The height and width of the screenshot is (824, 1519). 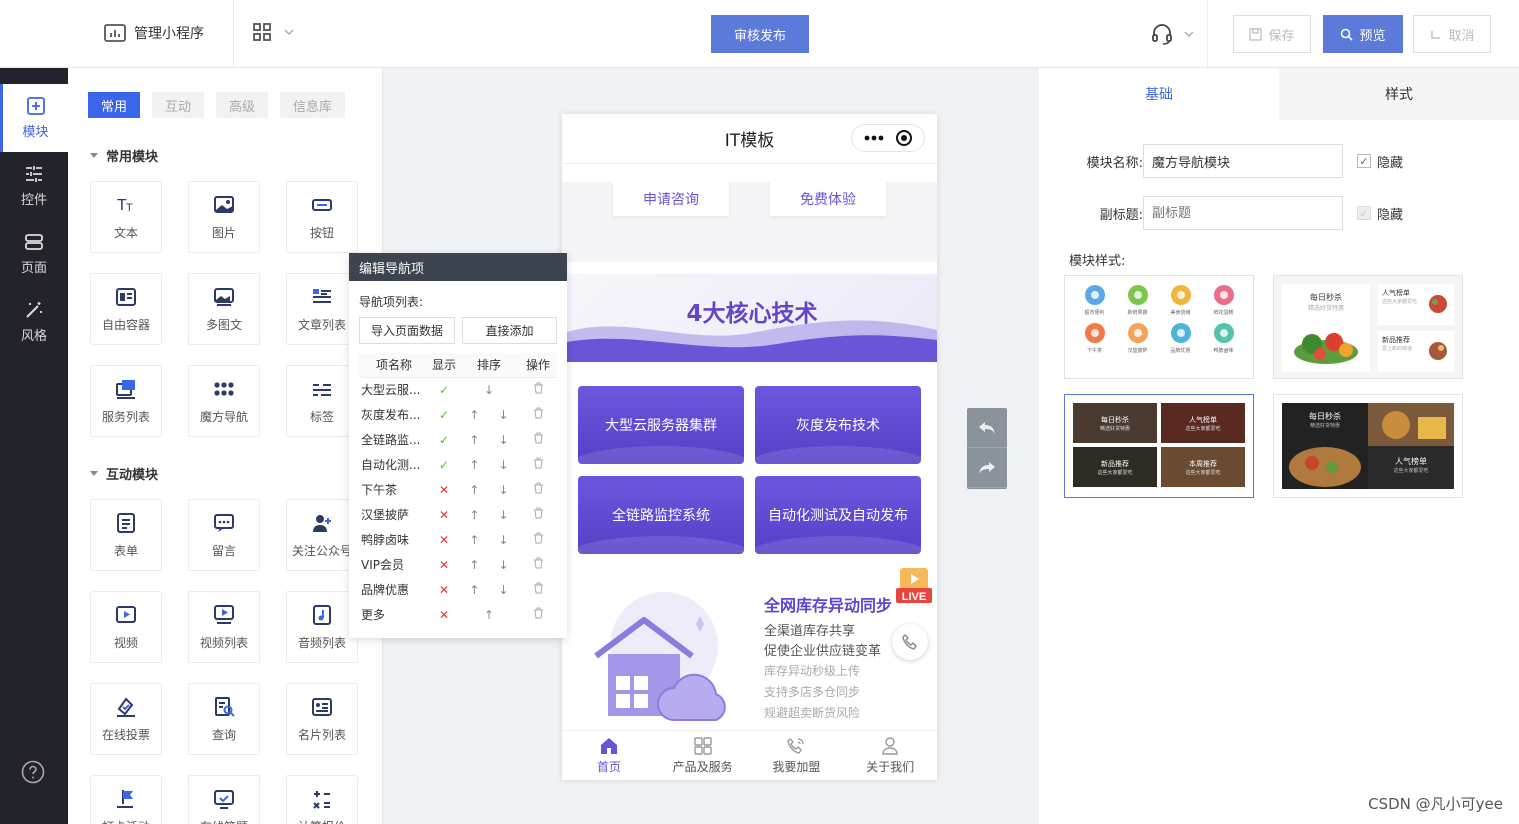 I want to click on tech-card: 自动化测试及自动发布, so click(x=838, y=515).